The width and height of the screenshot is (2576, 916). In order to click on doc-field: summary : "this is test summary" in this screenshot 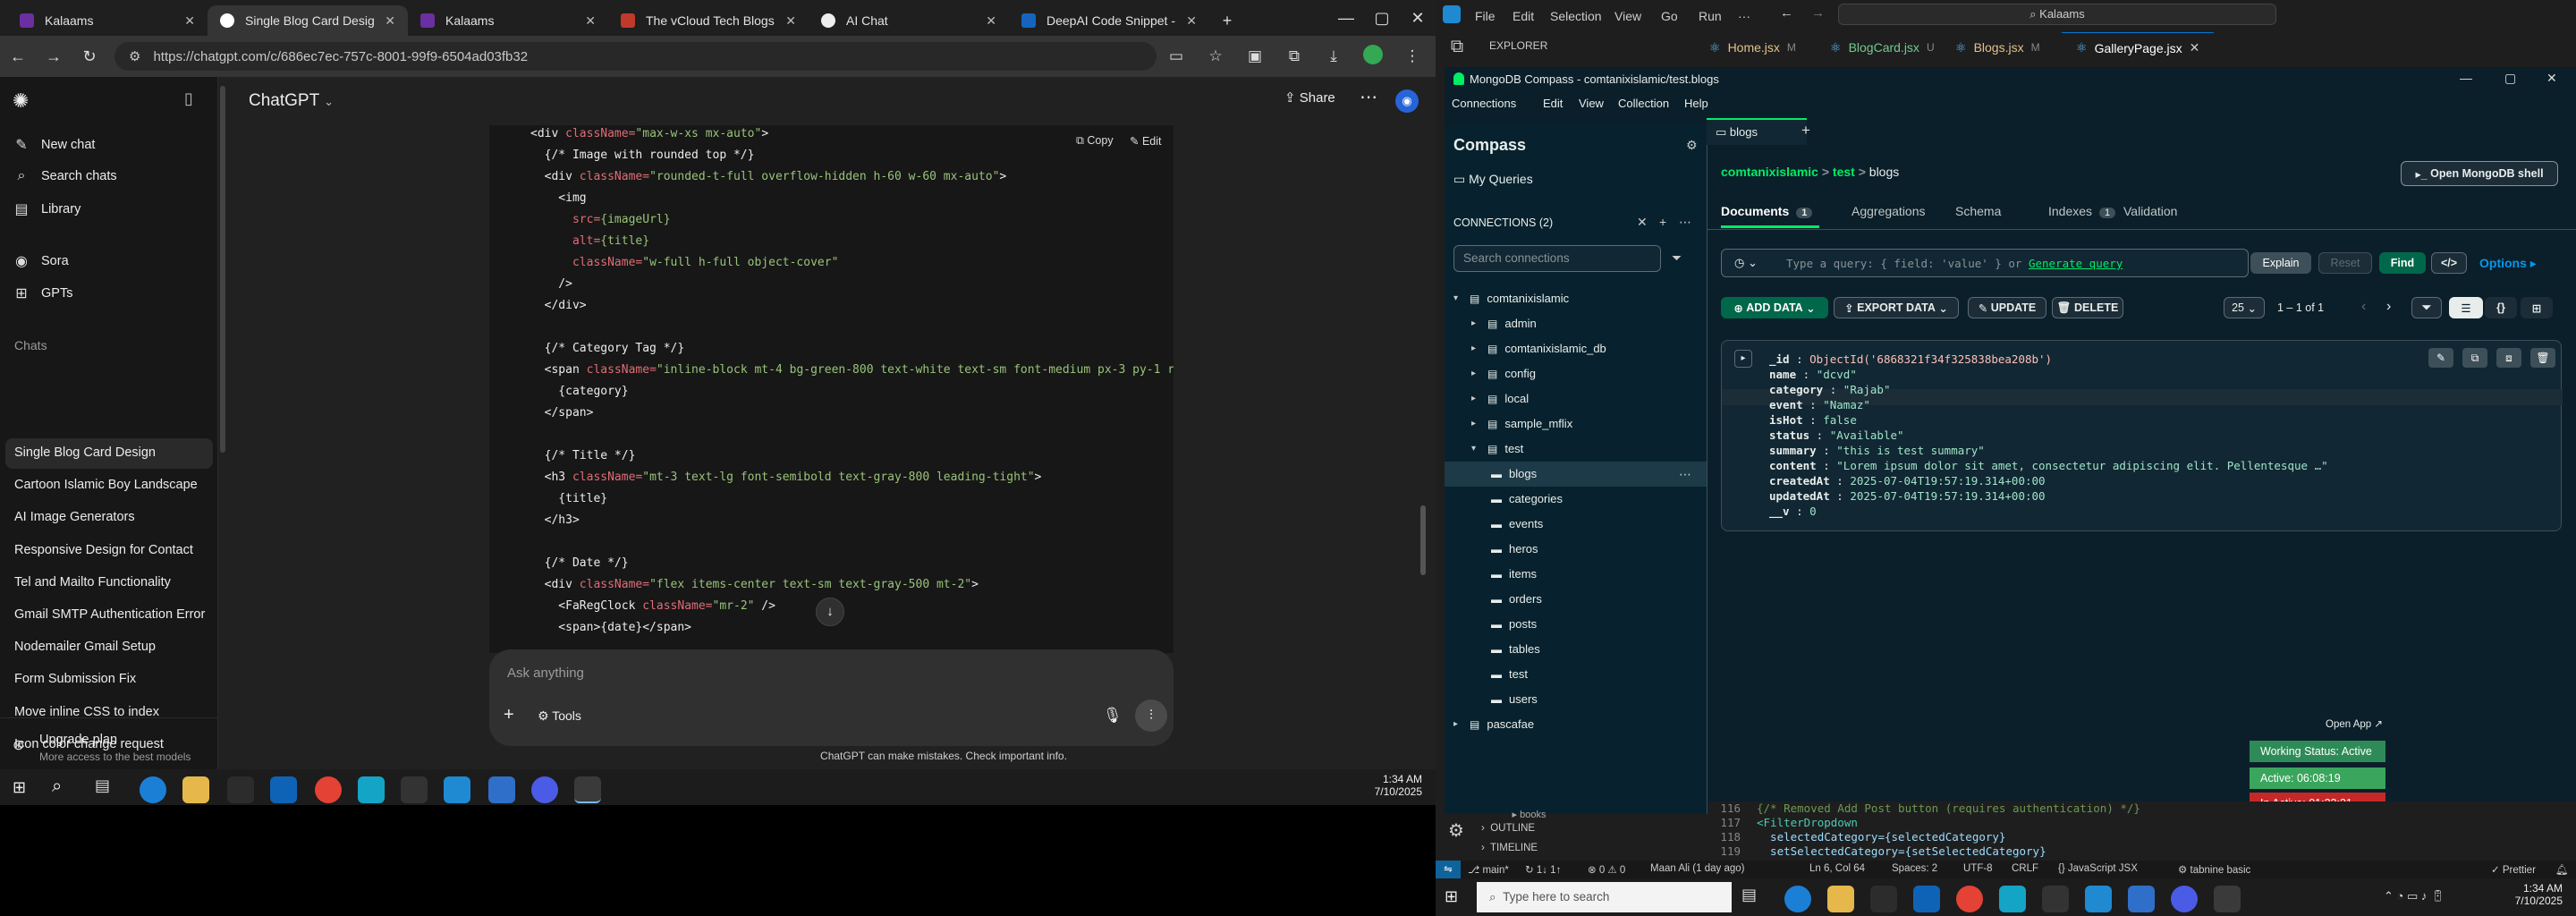, I will do `click(1877, 450)`.